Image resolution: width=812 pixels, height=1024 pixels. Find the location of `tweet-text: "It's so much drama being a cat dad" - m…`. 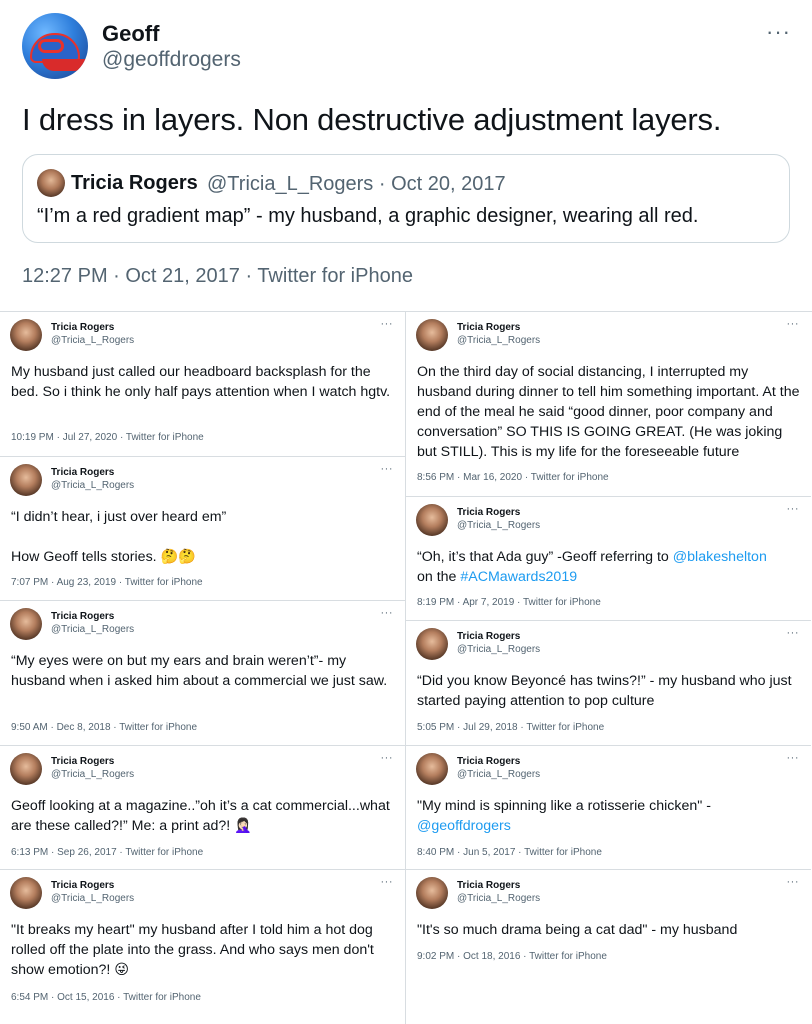

tweet-text: "It's so much drama being a cat dad" - m… is located at coordinates (577, 930).